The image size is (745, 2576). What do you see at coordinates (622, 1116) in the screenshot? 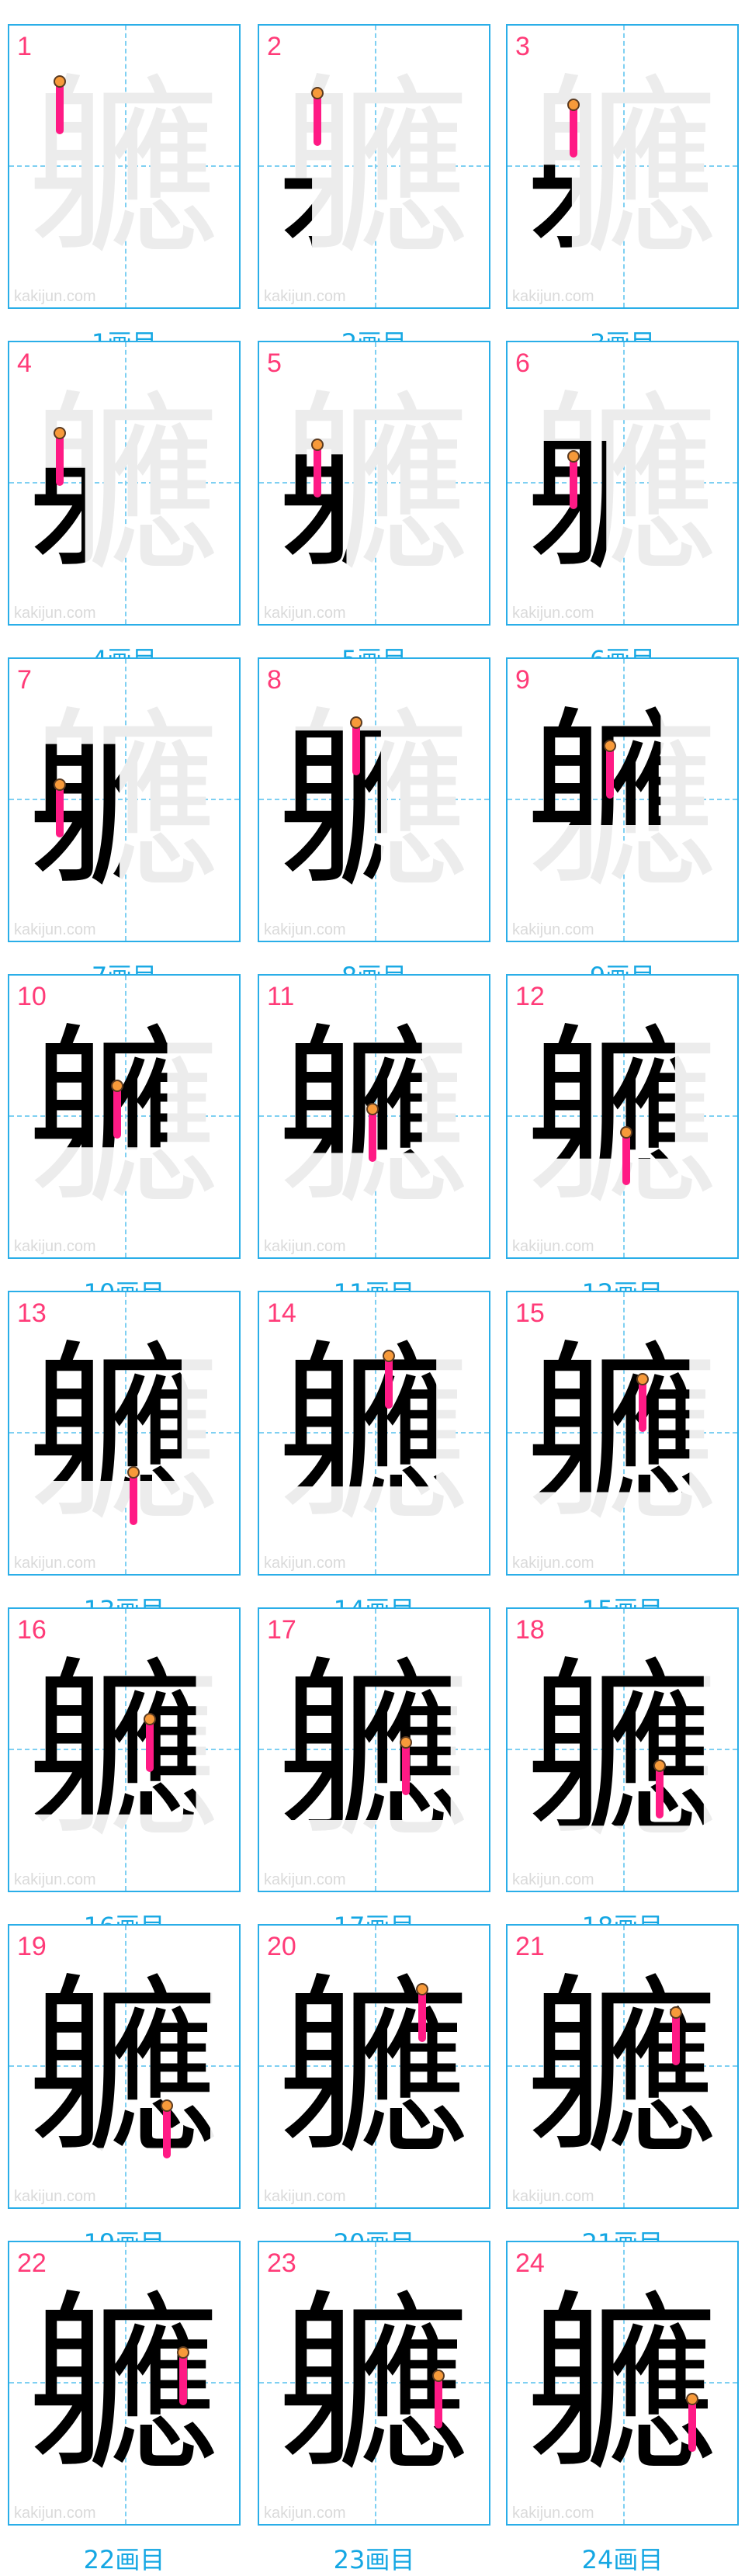
I see `stroke-cell: 軈軈 12 kakijun.com` at bounding box center [622, 1116].